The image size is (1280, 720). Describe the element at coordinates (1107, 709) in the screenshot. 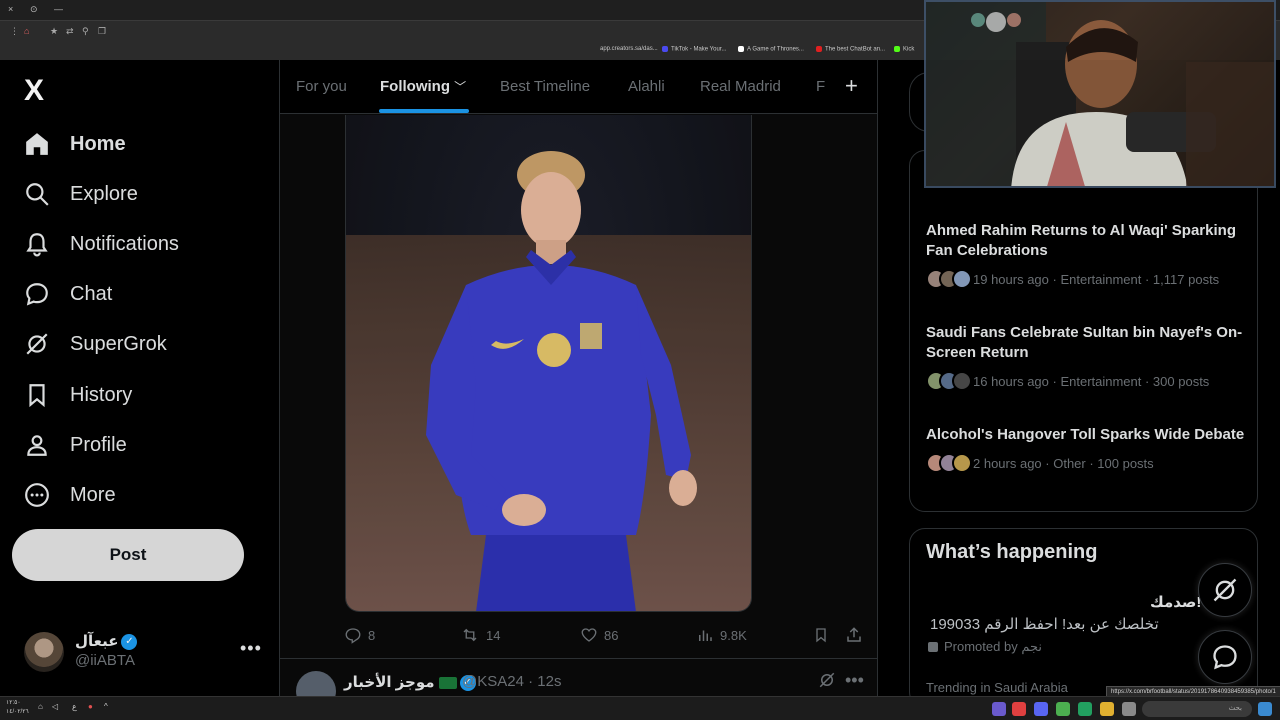

I see `folder-icon` at that location.